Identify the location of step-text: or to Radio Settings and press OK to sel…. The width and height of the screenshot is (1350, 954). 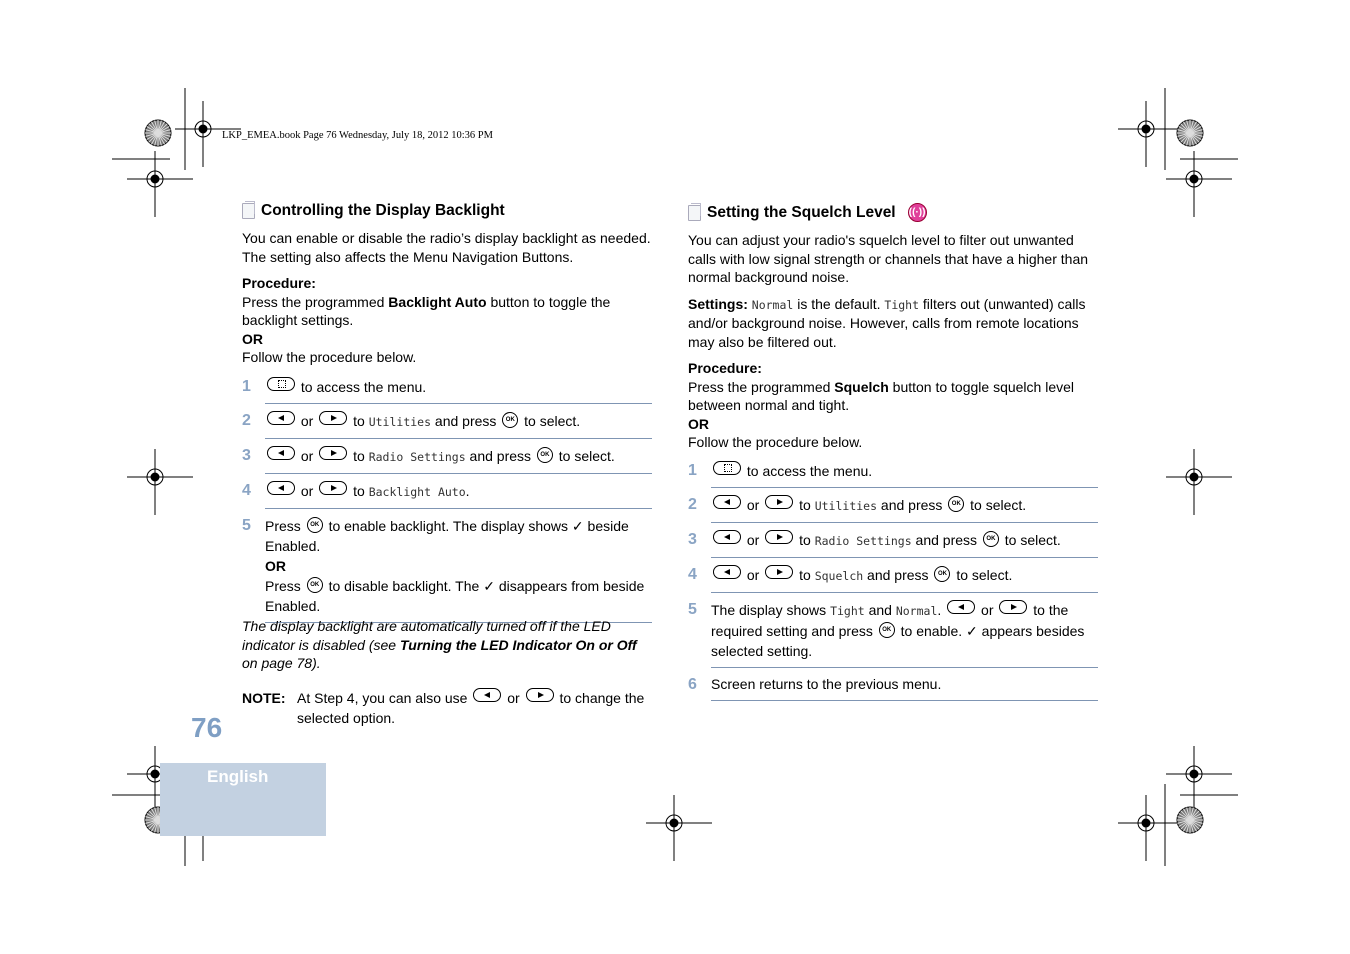
(458, 460).